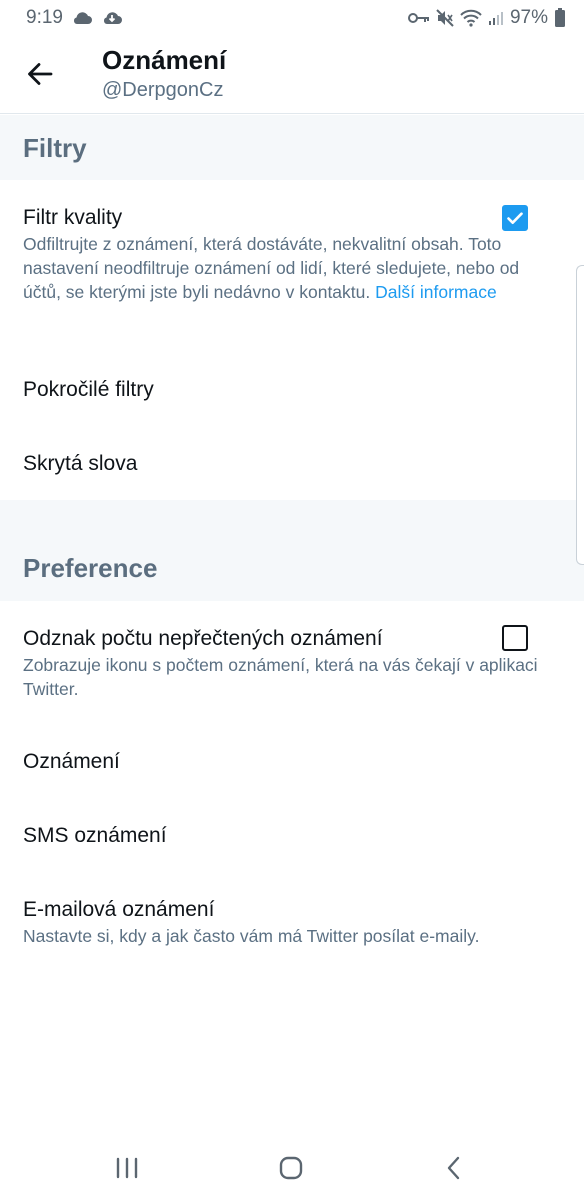  What do you see at coordinates (445, 18) in the screenshot?
I see `mute-icon` at bounding box center [445, 18].